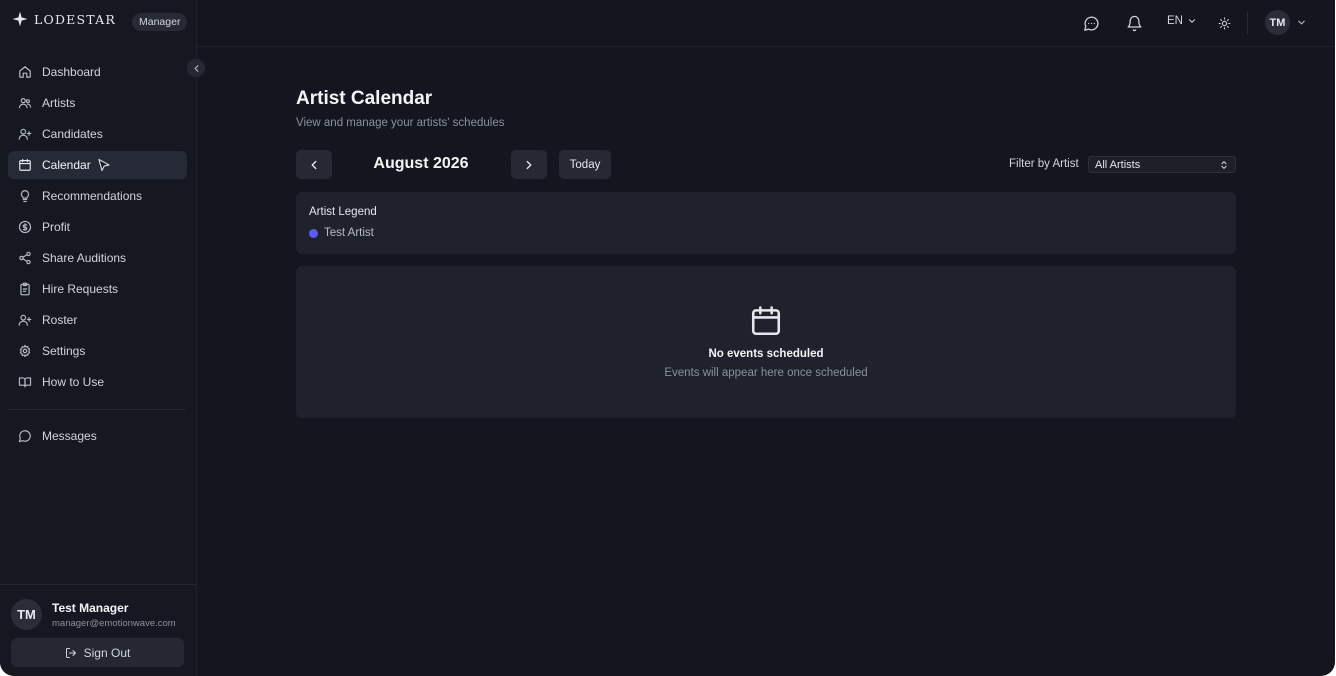  I want to click on empty-state-subtitle: Events will appear here once scheduled, so click(766, 373).